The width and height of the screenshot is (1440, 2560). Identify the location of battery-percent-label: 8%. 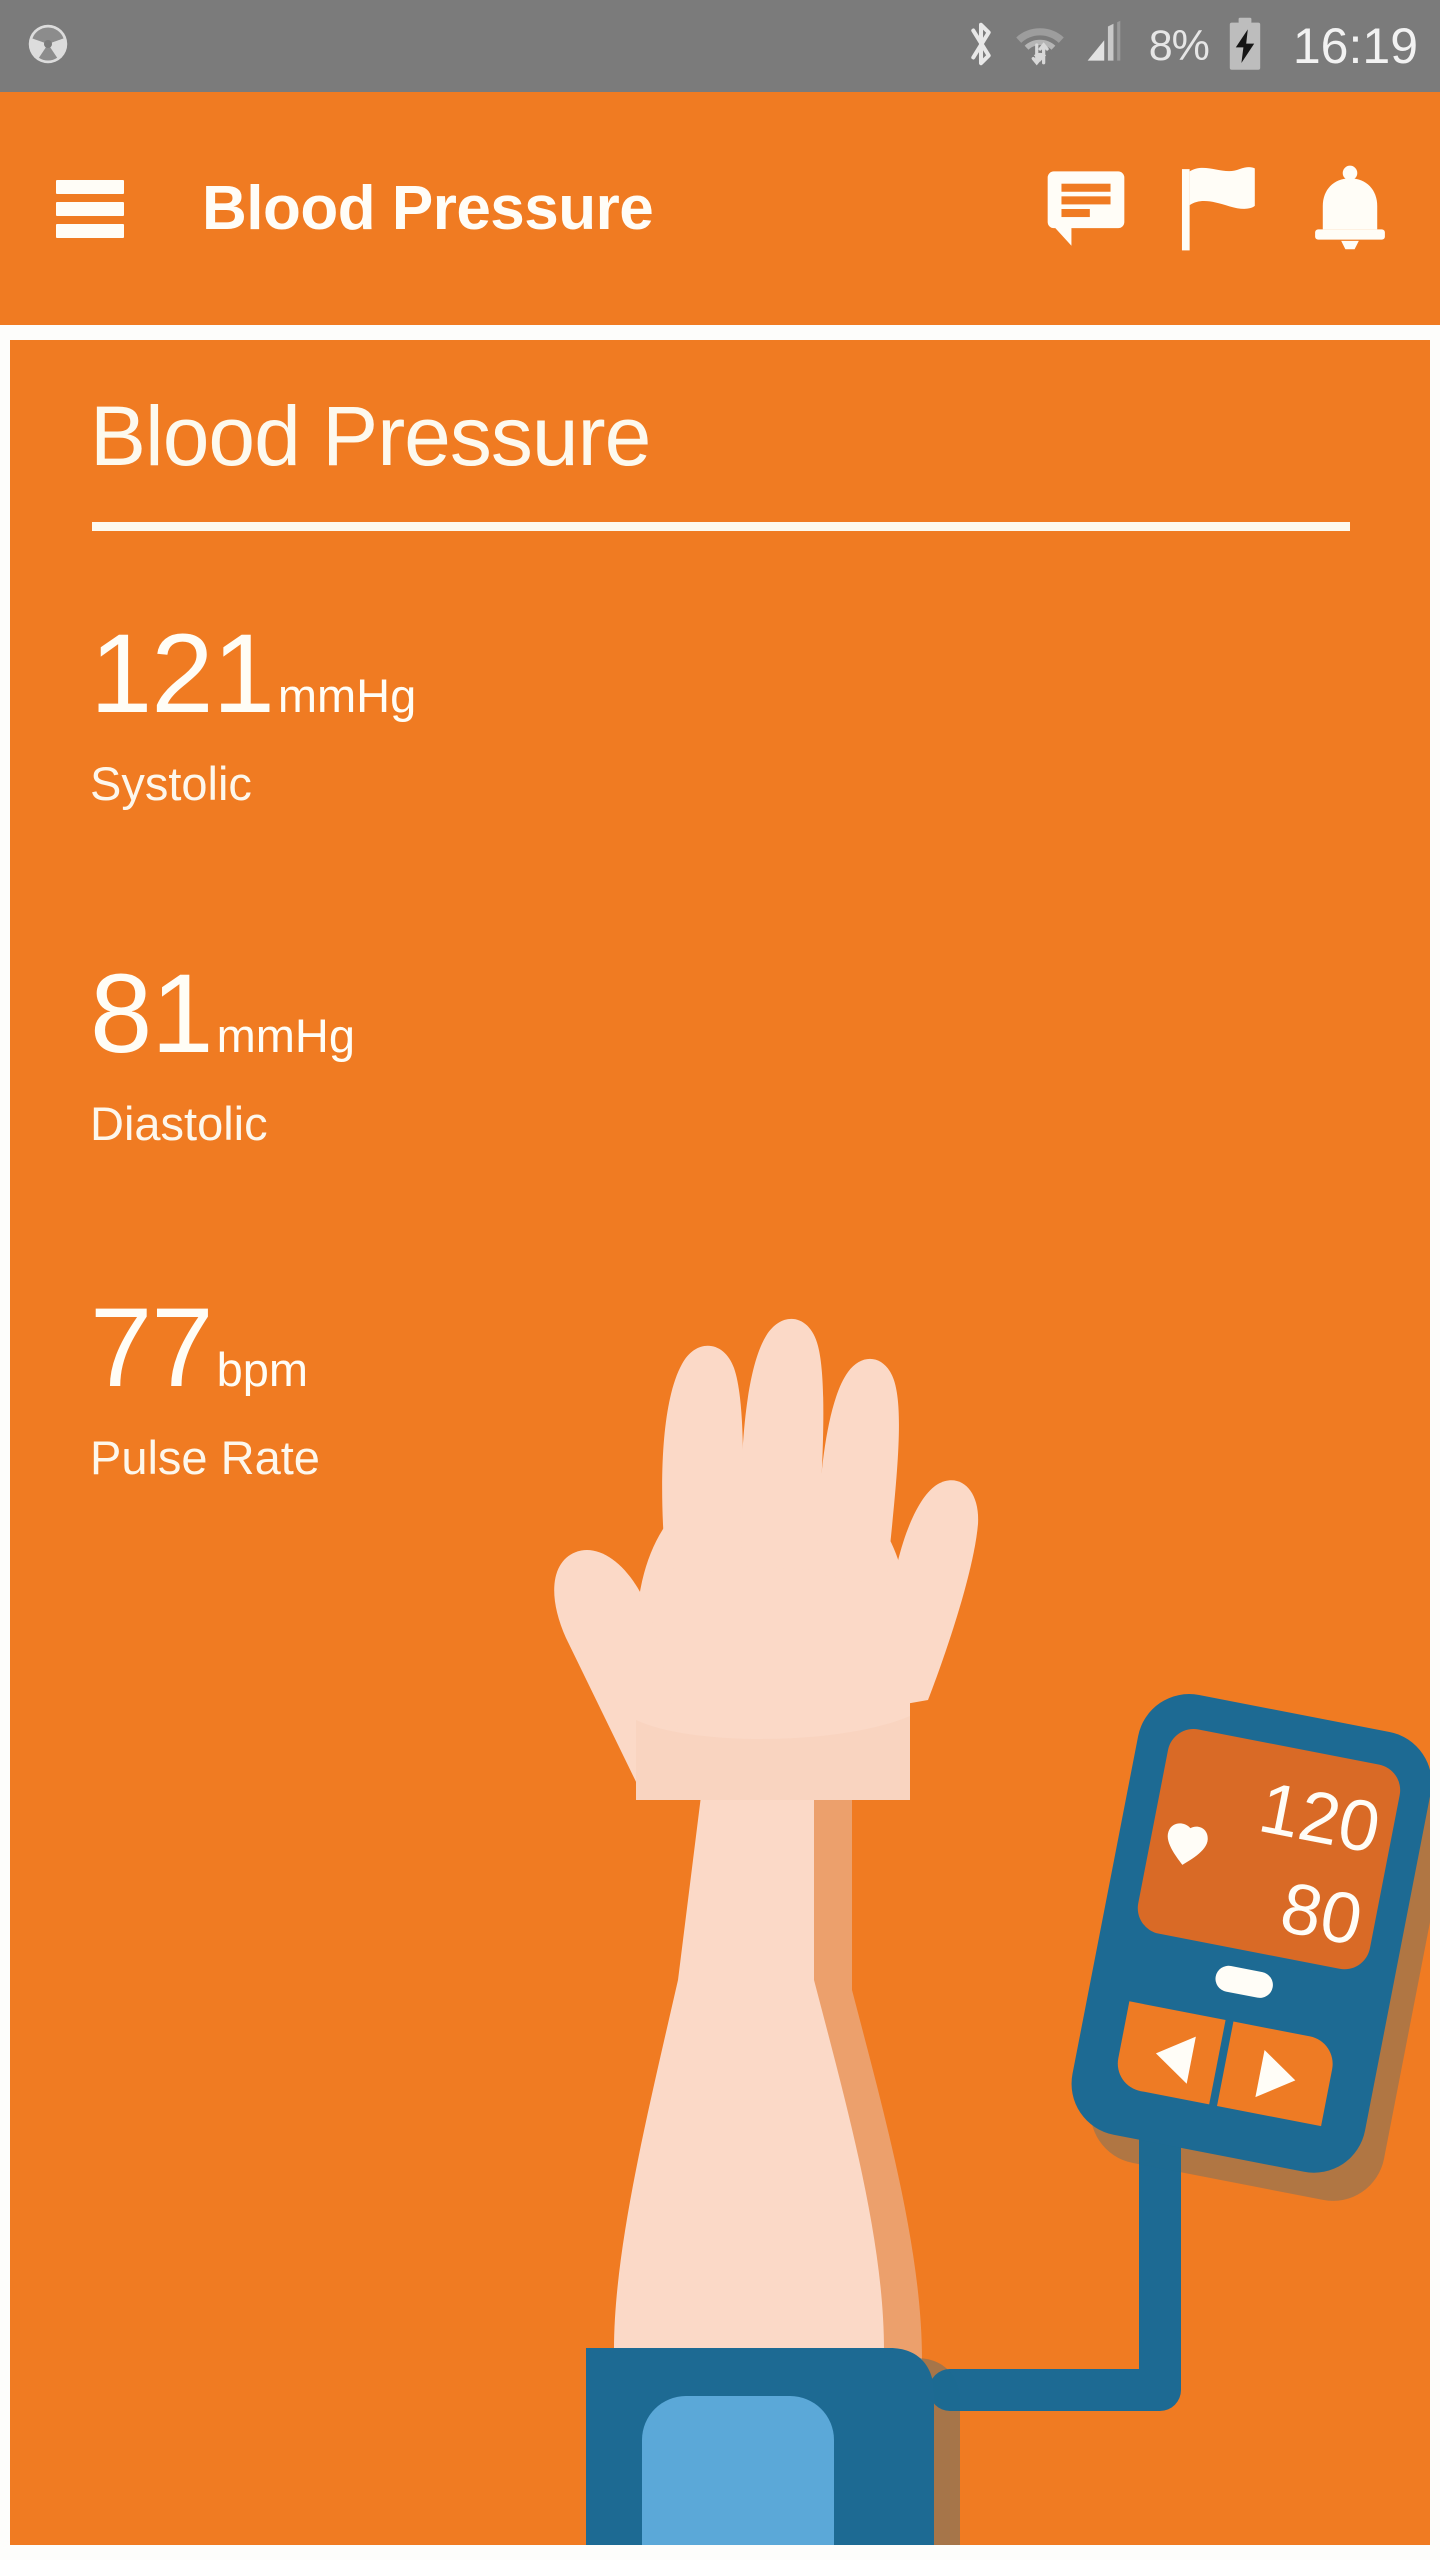
(1179, 45).